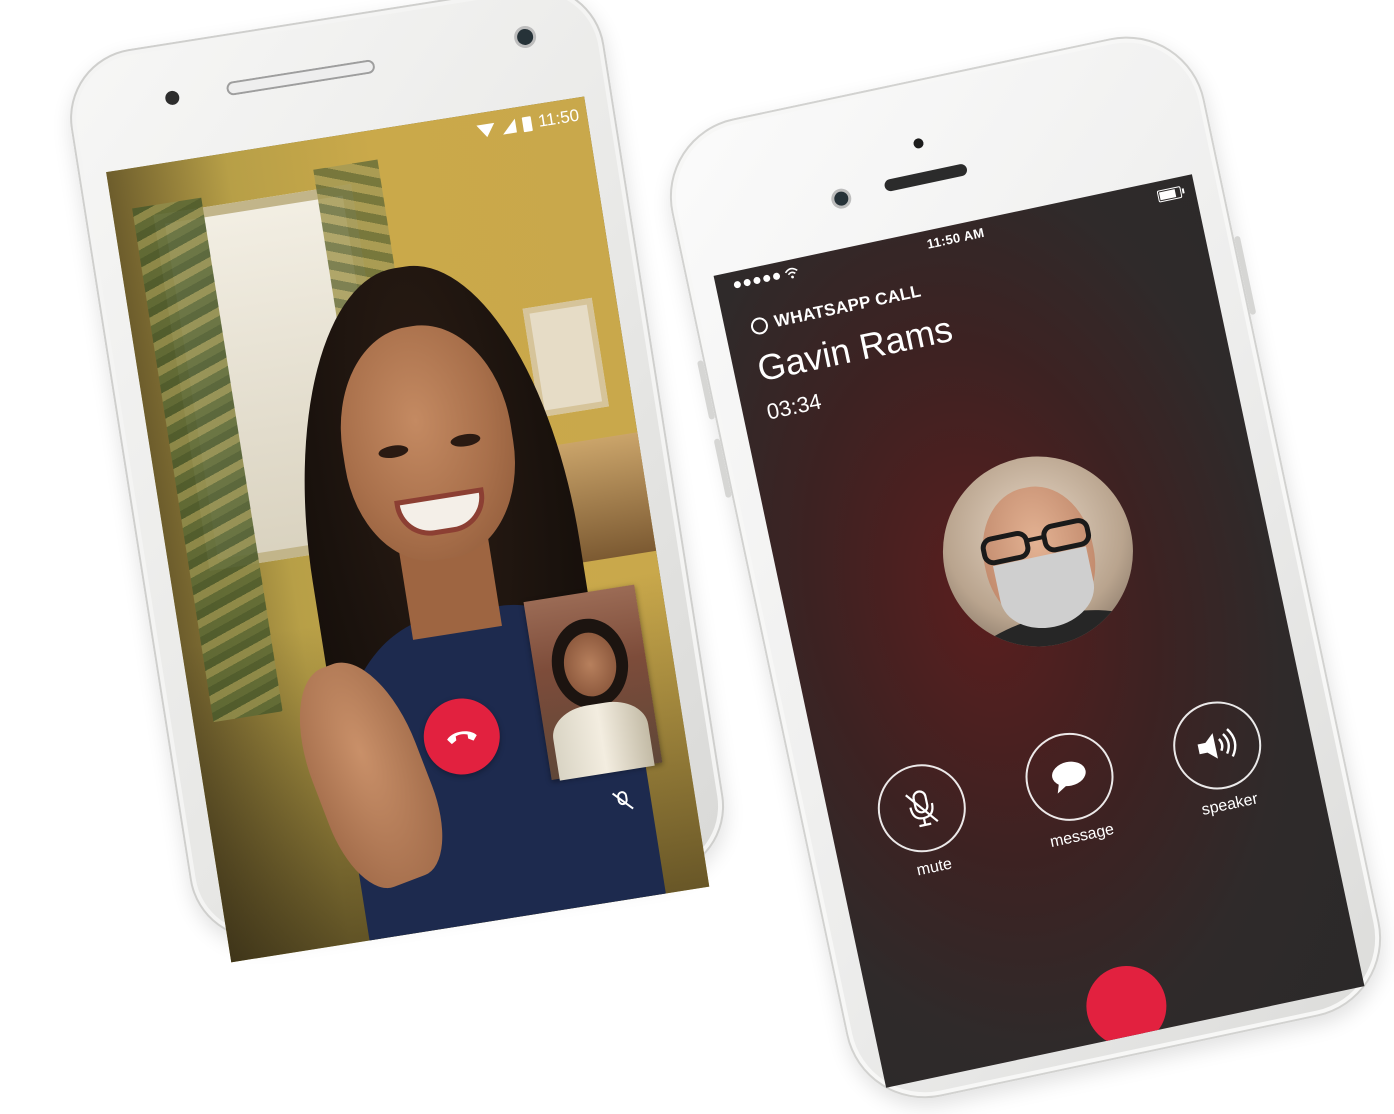 This screenshot has width=1394, height=1114. What do you see at coordinates (934, 867) in the screenshot?
I see `mute-label: mute` at bounding box center [934, 867].